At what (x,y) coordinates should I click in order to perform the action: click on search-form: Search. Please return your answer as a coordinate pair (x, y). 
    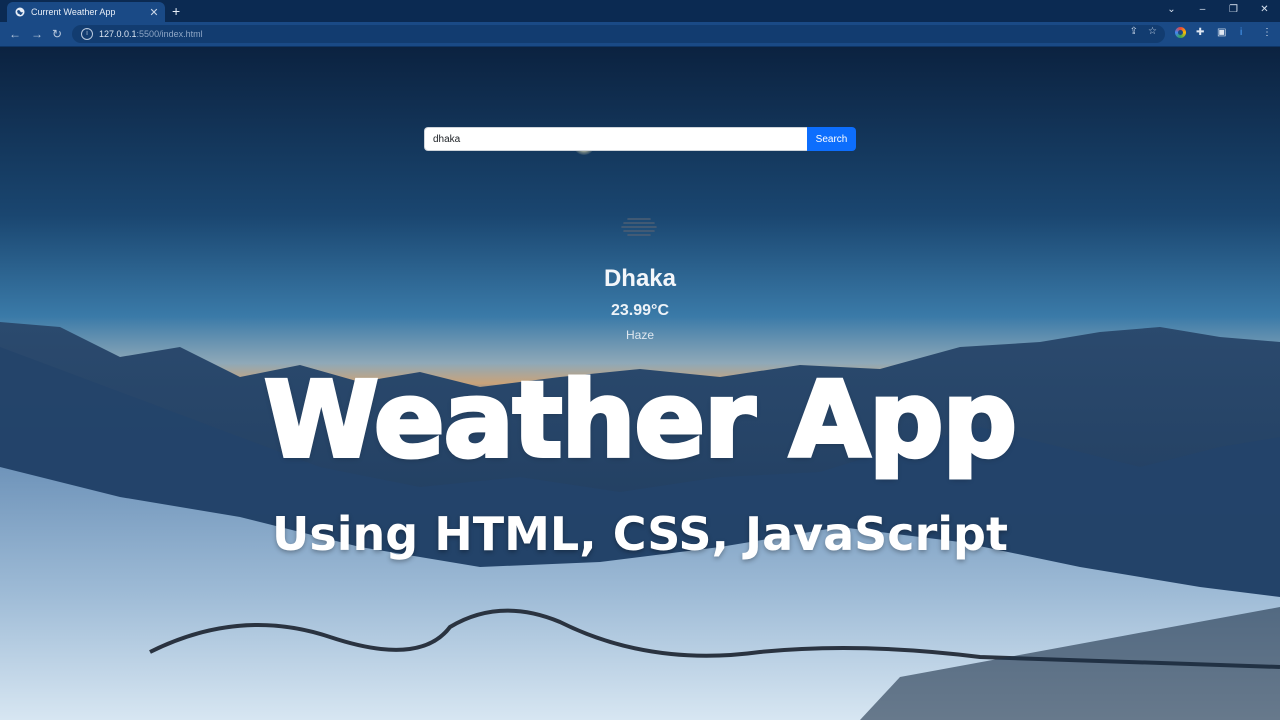
    Looking at the image, I should click on (640, 139).